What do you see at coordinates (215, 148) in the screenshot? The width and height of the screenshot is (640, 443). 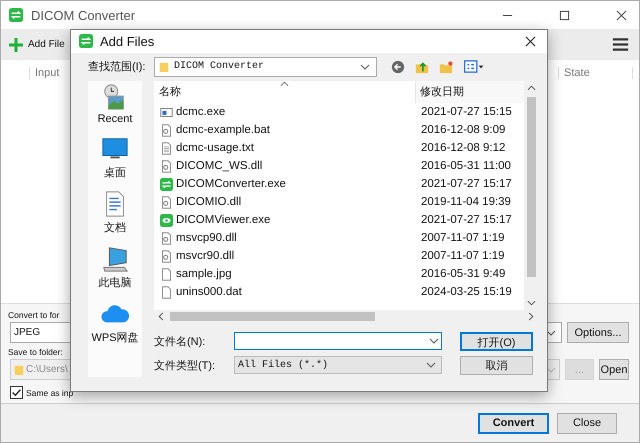 I see `file-name: dcmc-usage.txt` at bounding box center [215, 148].